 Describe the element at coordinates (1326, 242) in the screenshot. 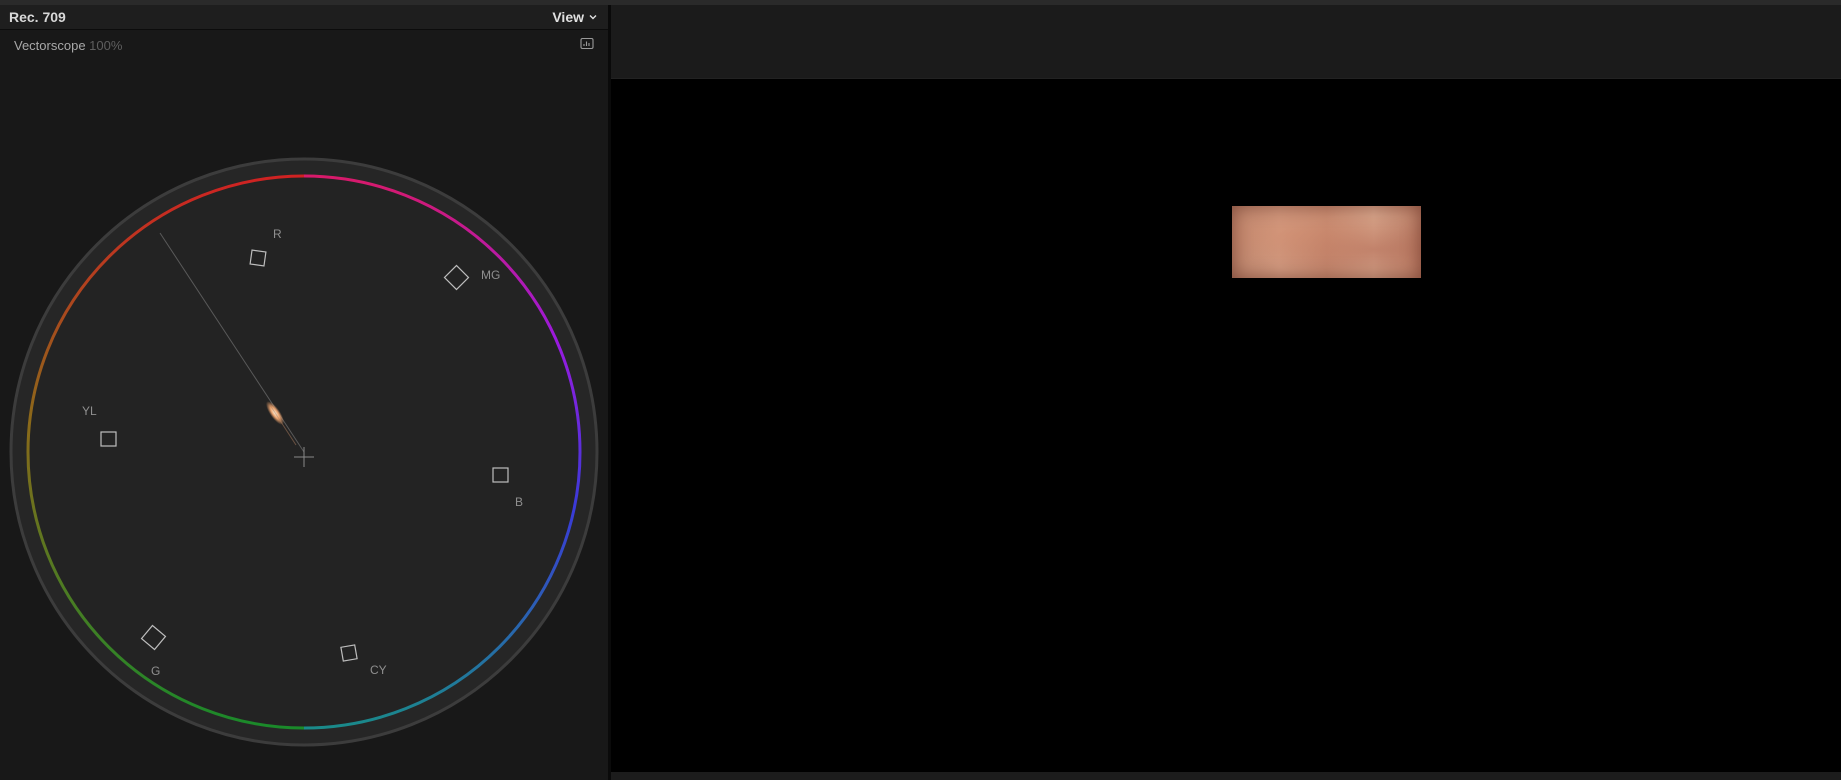

I see `video-frame-skin` at that location.